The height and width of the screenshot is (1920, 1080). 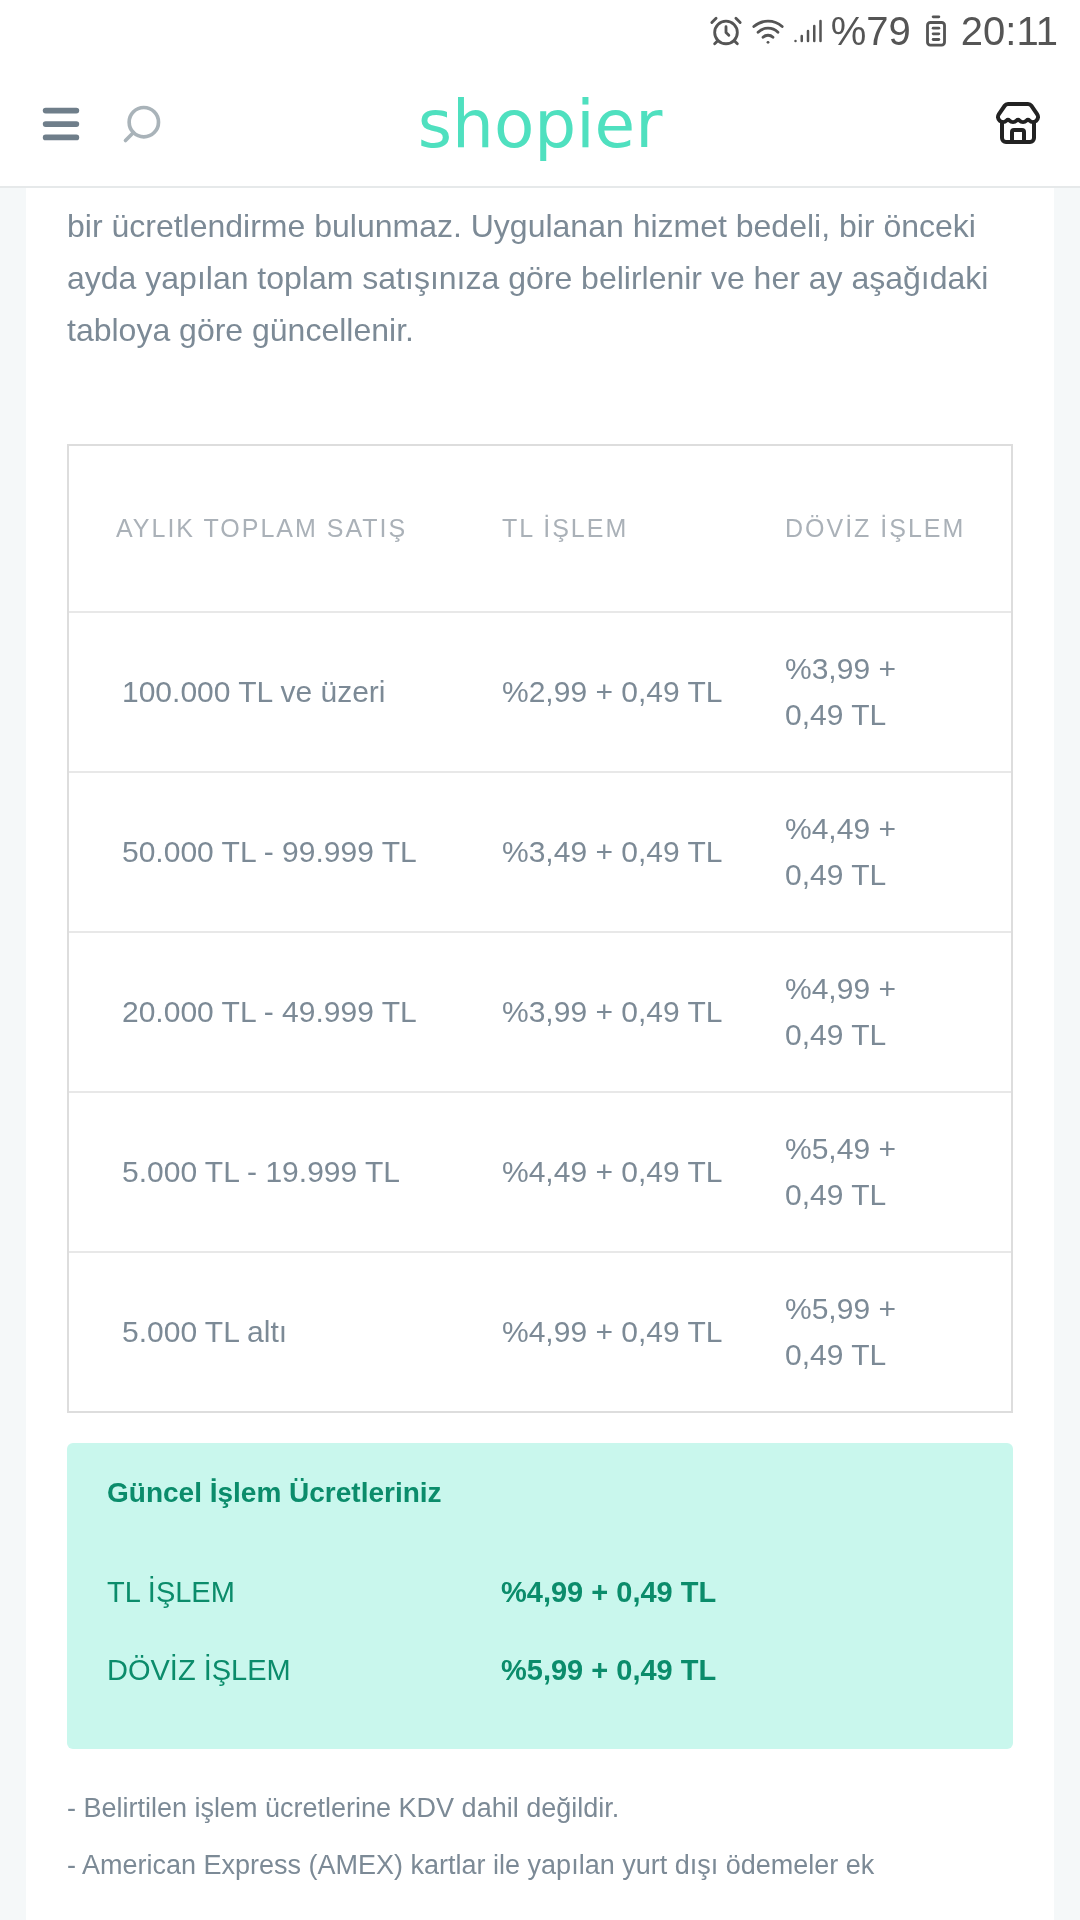 What do you see at coordinates (613, 852) in the screenshot?
I see `table-cell-text: %3,49 + 0,49 TL` at bounding box center [613, 852].